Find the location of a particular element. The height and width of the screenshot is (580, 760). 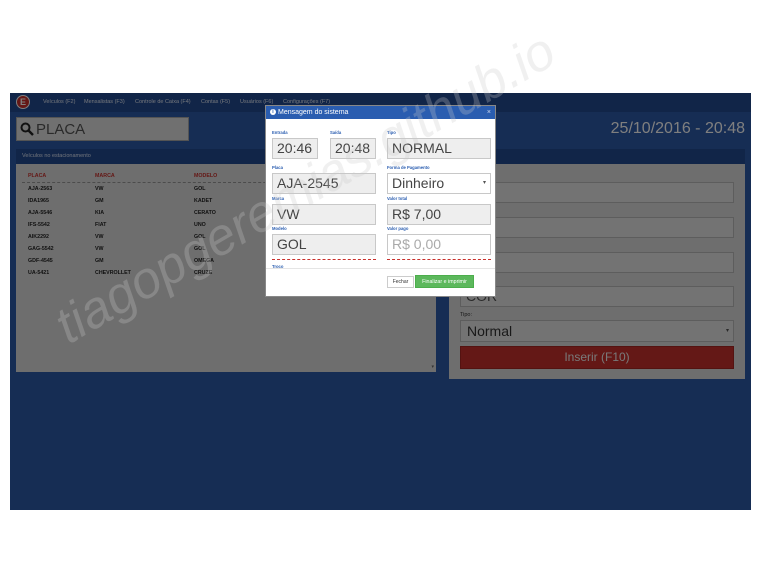

forma-pagamento-label: Forma de Pagamento is located at coordinates (408, 167).